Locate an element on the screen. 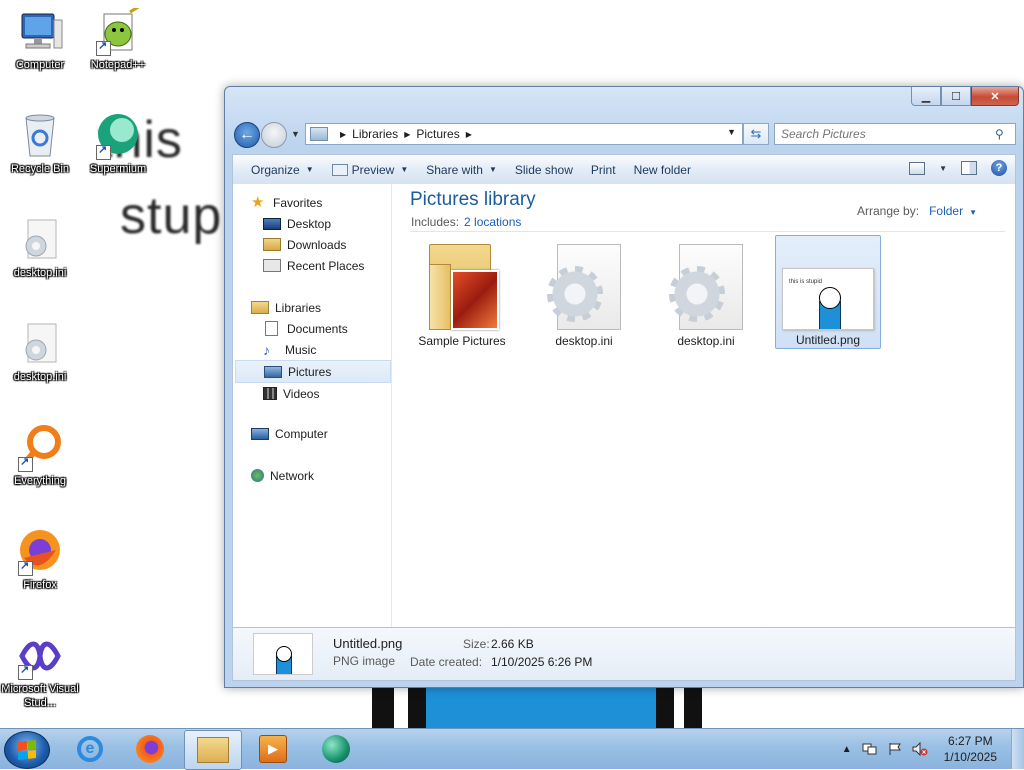  file-item-sample-pictures: Sample Pictures is located at coordinates (462, 294).